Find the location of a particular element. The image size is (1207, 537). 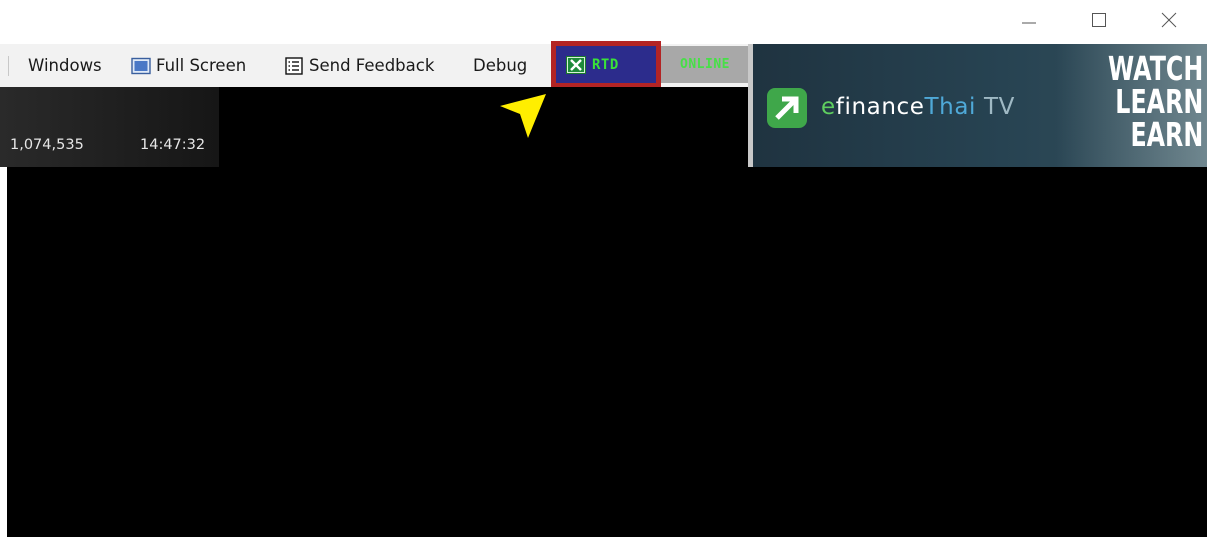

menu-separator is located at coordinates (8, 66).